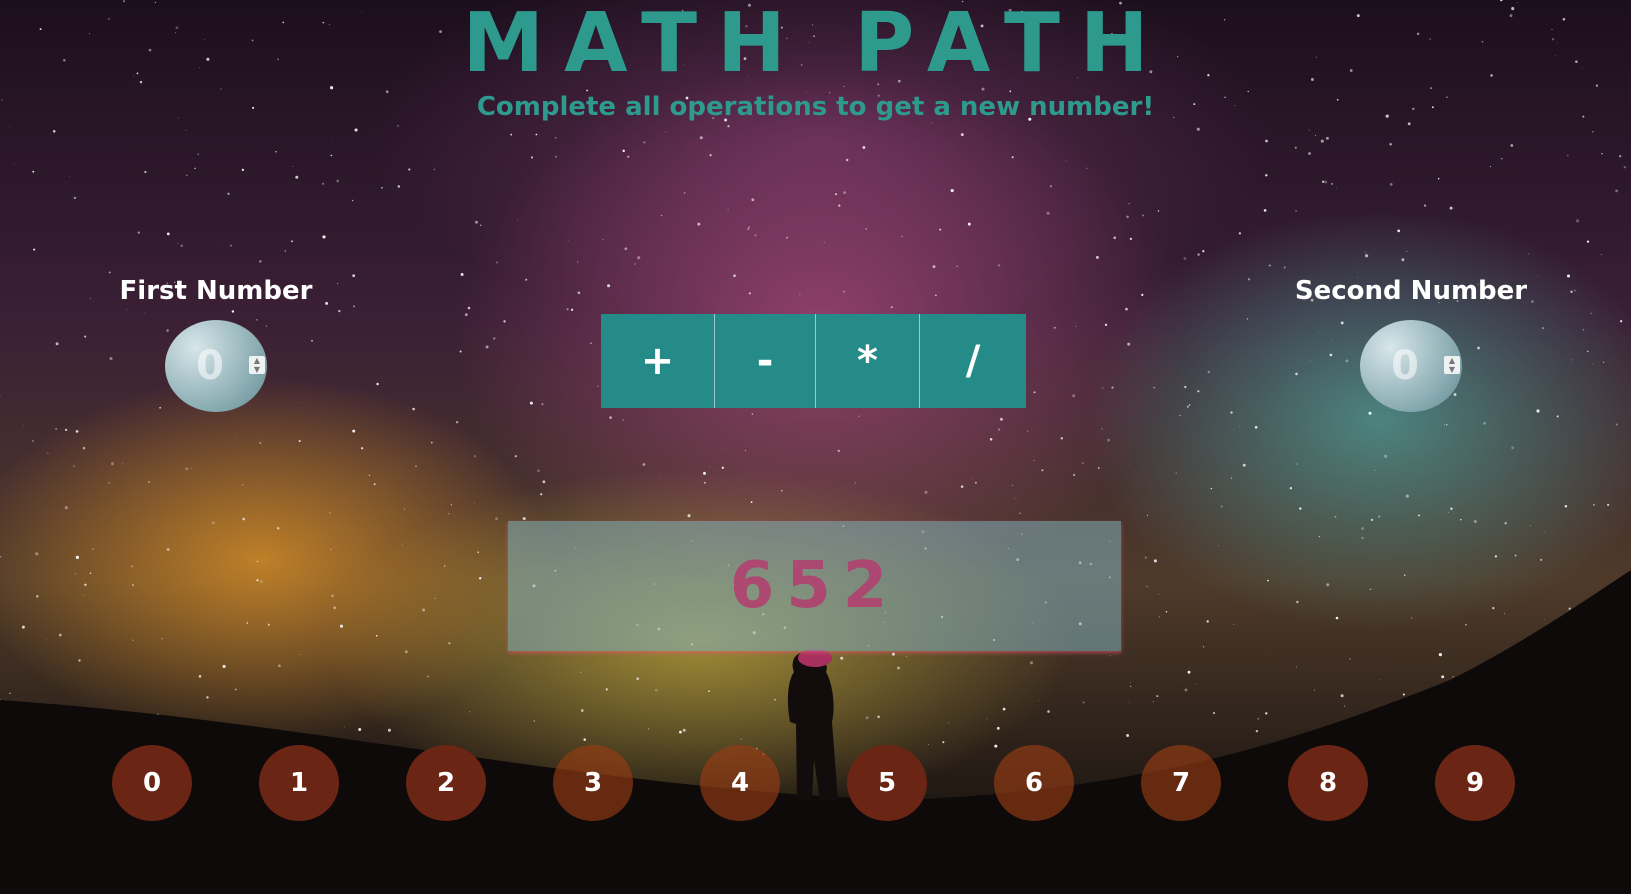 This screenshot has width=1631, height=894. I want to click on first-number-label: First Number, so click(216, 291).